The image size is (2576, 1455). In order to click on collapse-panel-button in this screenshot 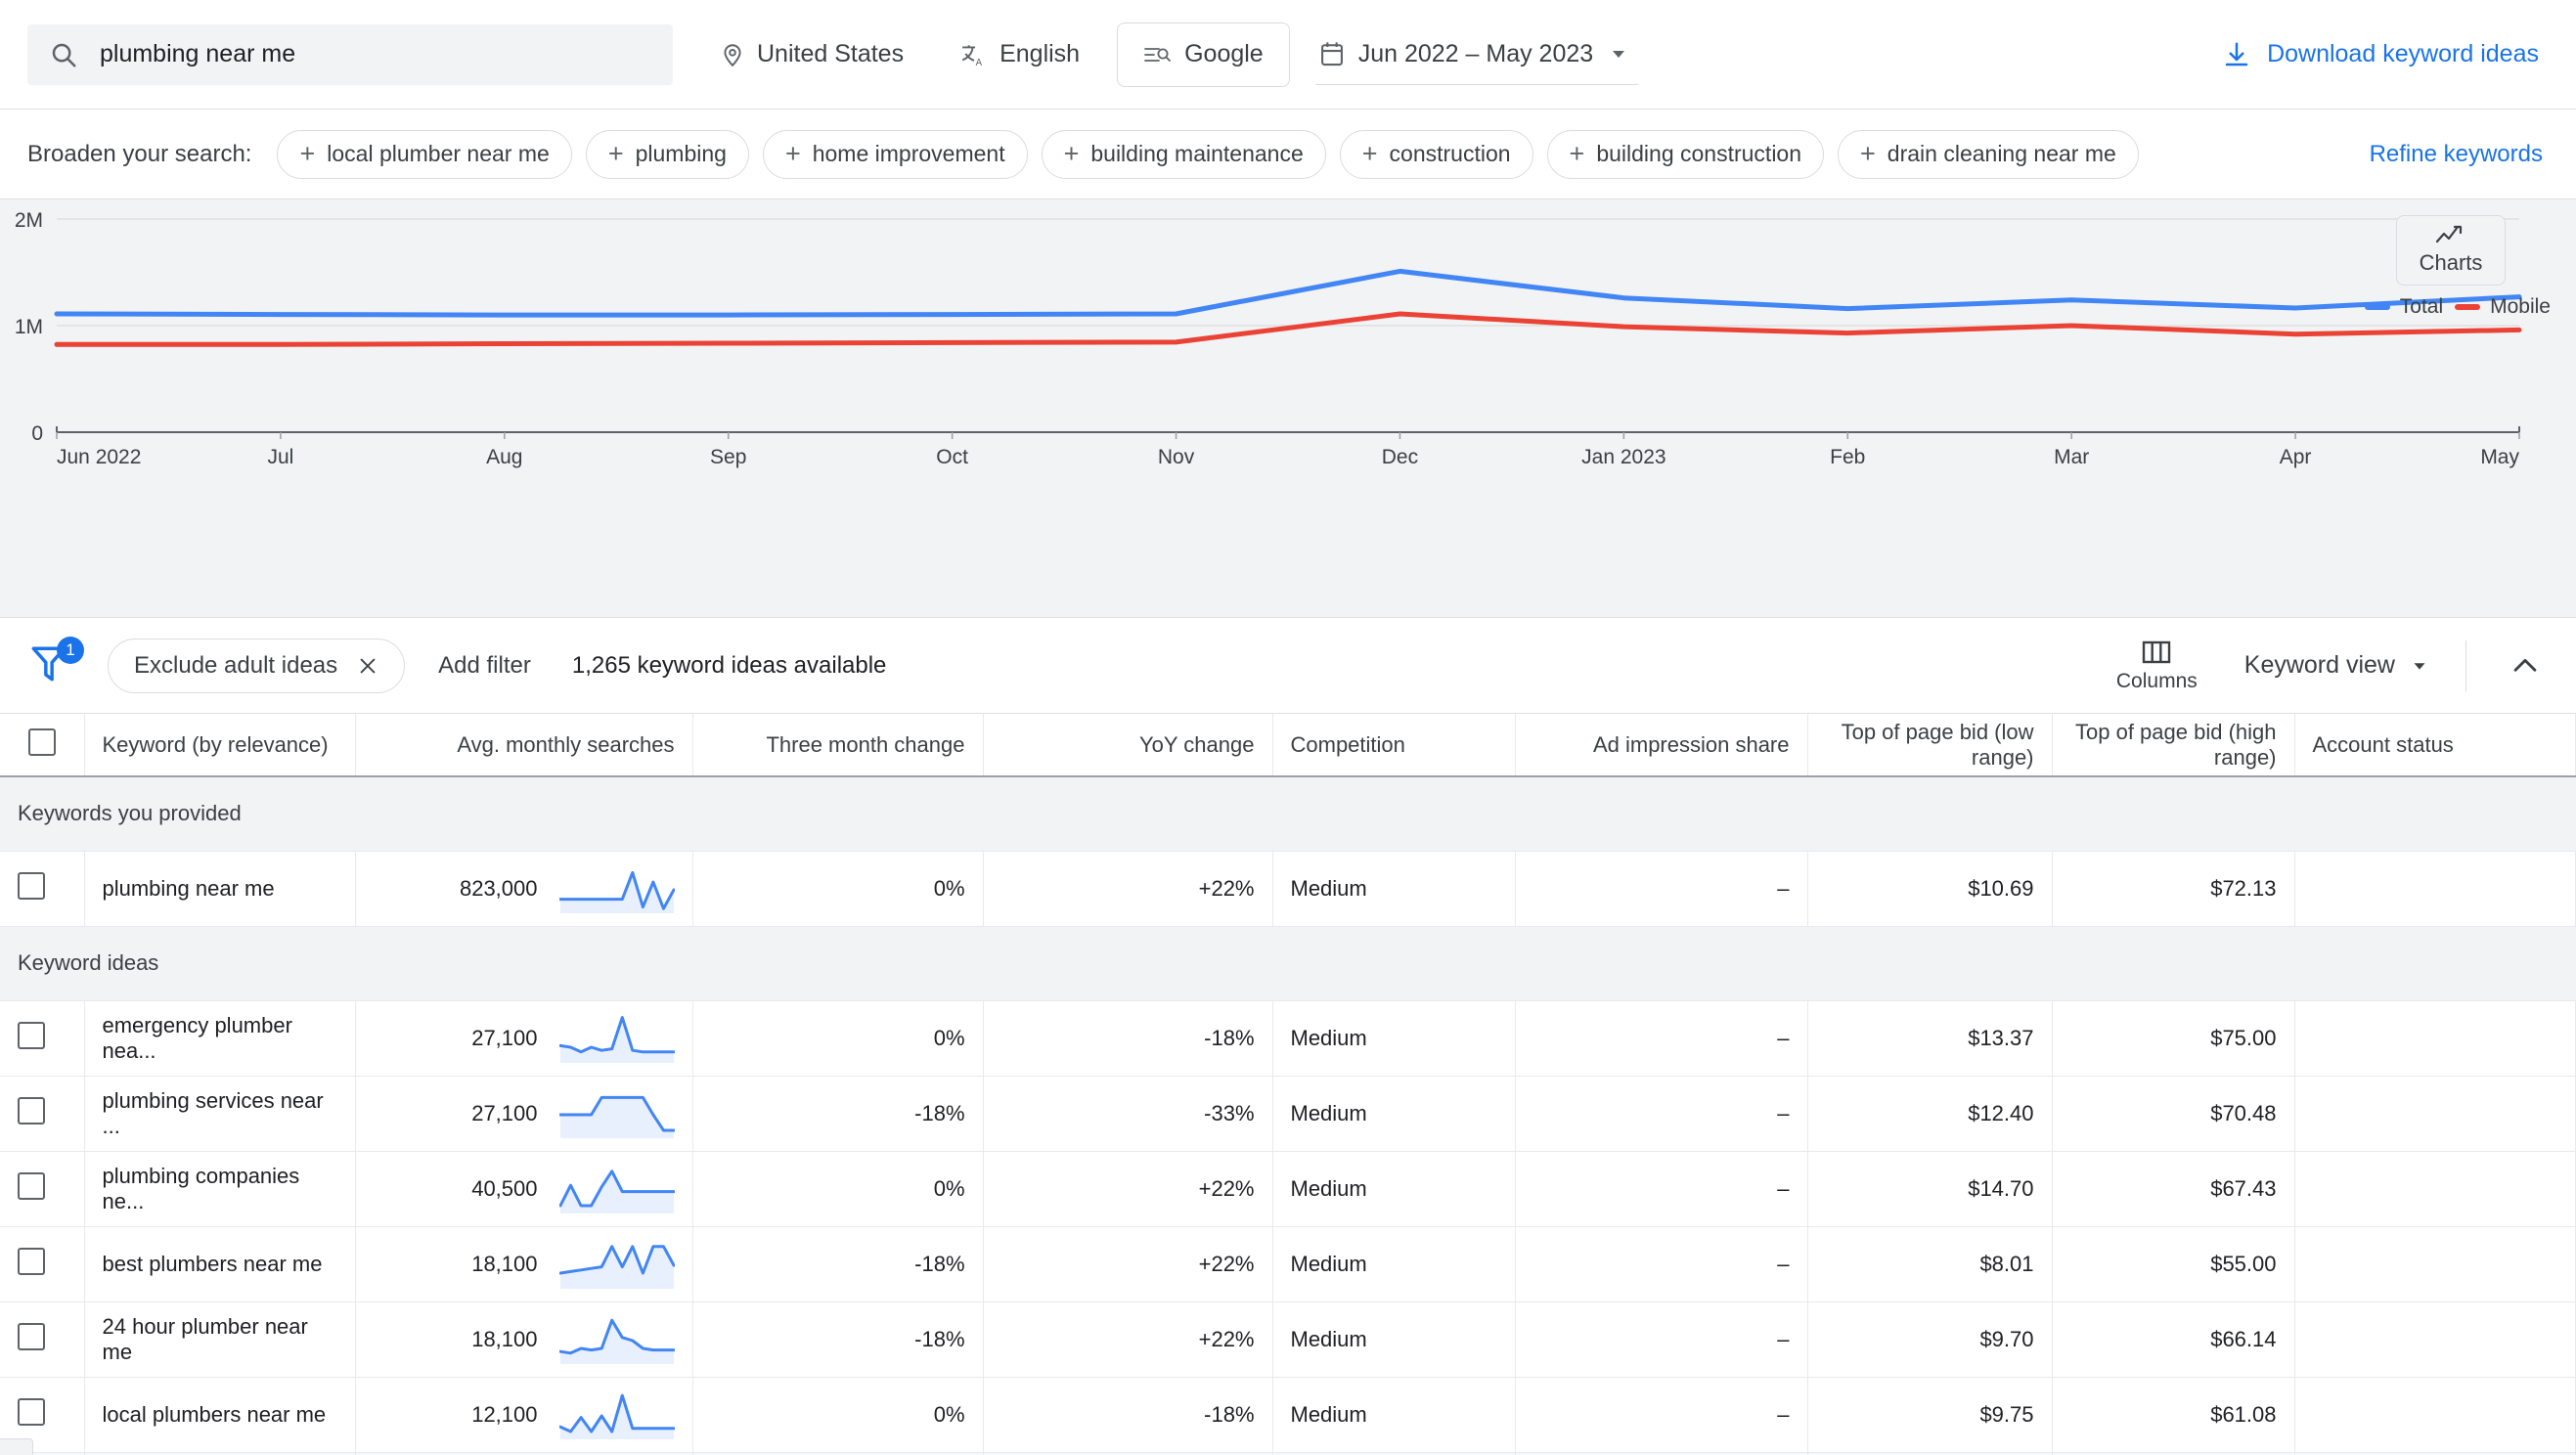, I will do `click(2525, 666)`.